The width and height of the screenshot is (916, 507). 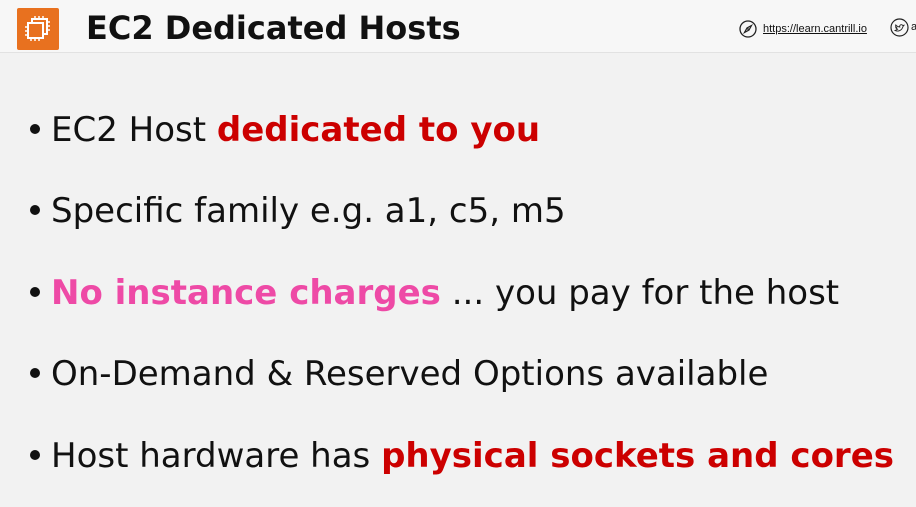 I want to click on bullet-emphasis: dedicated to you, so click(x=378, y=130).